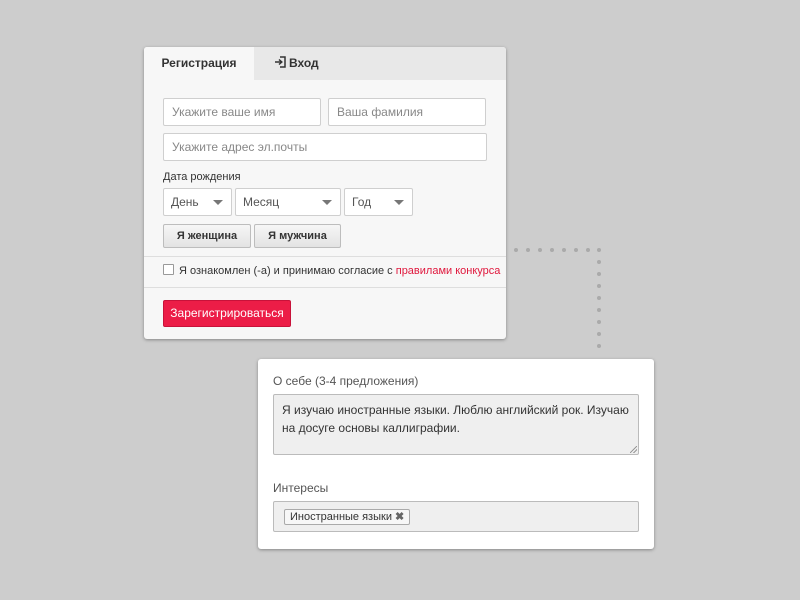 The image size is (800, 600). I want to click on tab-login: Вход, so click(314, 63).